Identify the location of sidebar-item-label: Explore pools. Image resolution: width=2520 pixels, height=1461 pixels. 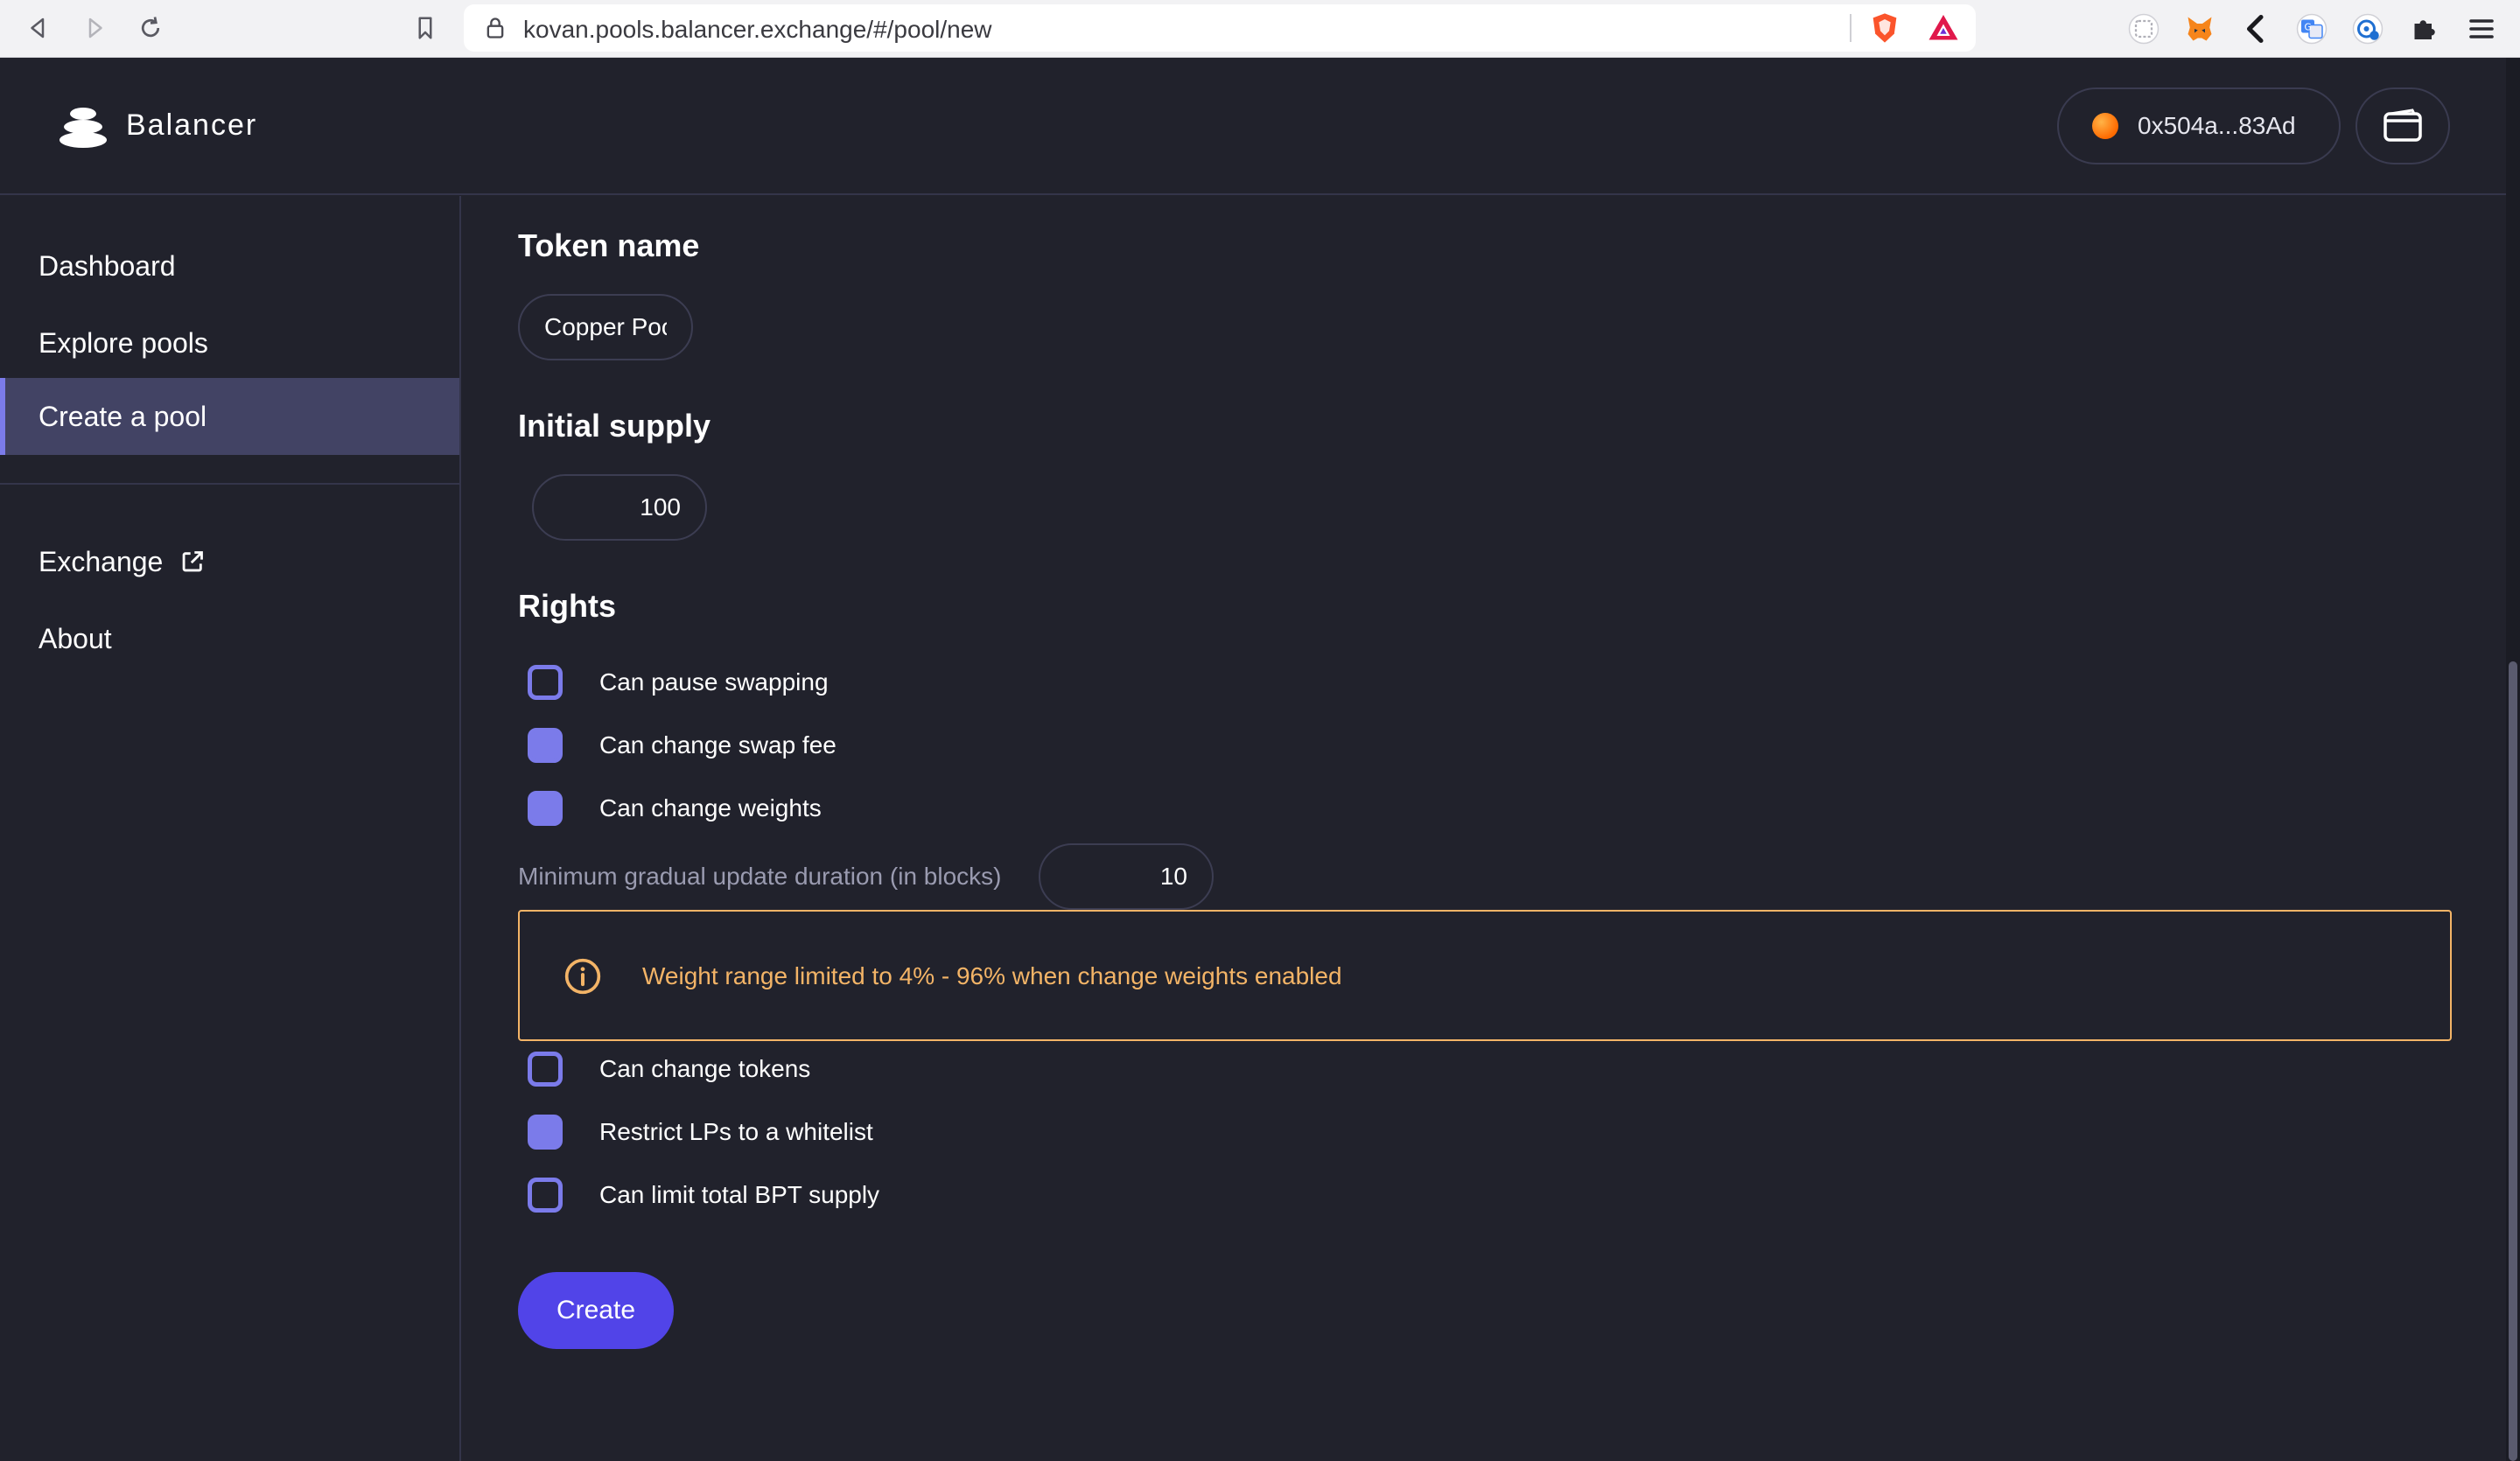
(123, 342).